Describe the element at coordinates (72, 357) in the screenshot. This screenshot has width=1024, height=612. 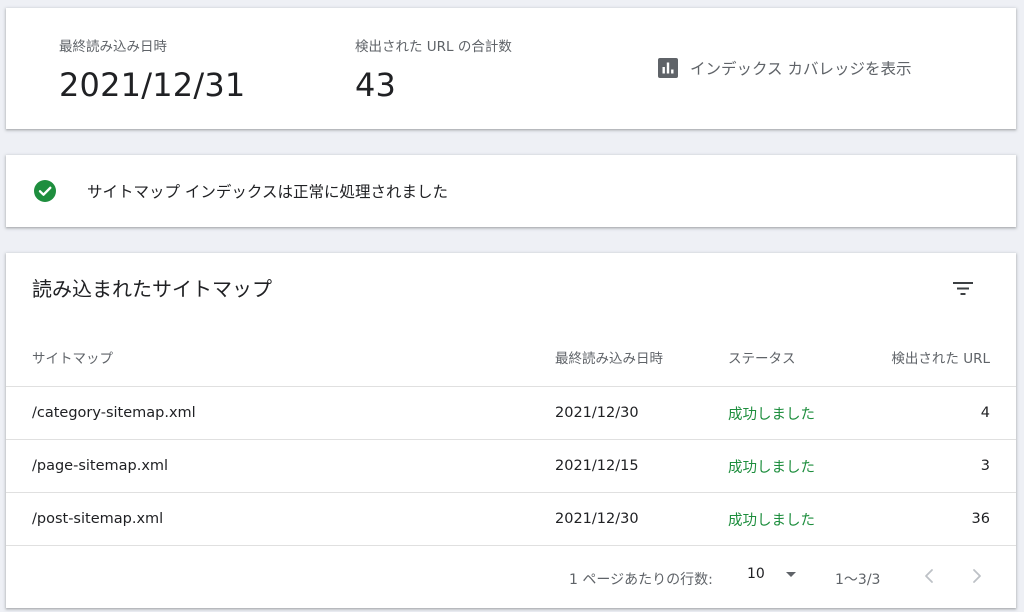
I see `column-header-sitemap: サイトマップ` at that location.